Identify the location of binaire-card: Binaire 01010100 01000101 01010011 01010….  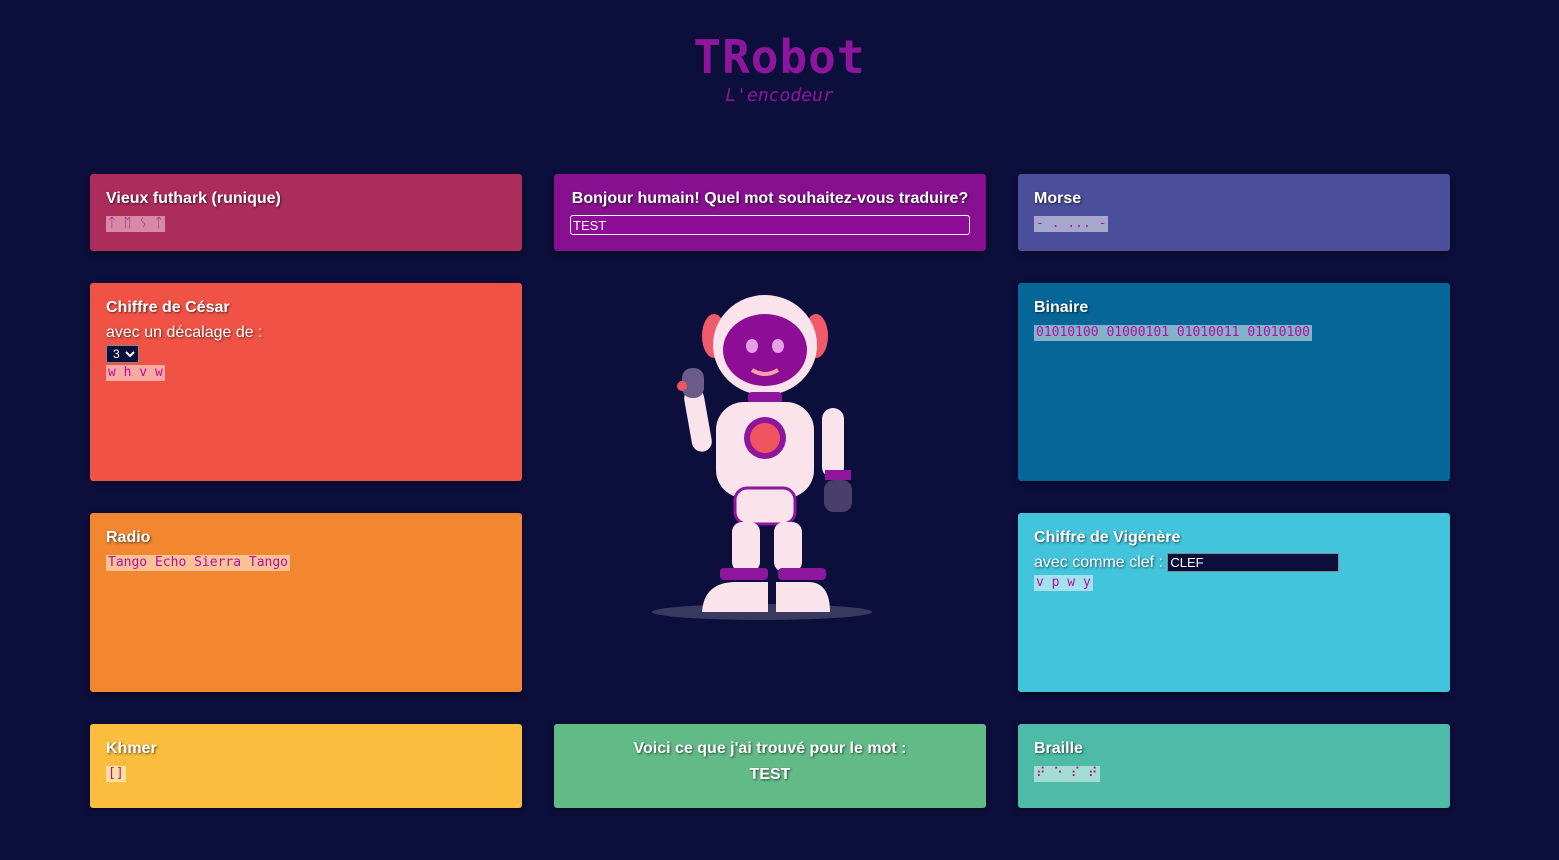
(1234, 382).